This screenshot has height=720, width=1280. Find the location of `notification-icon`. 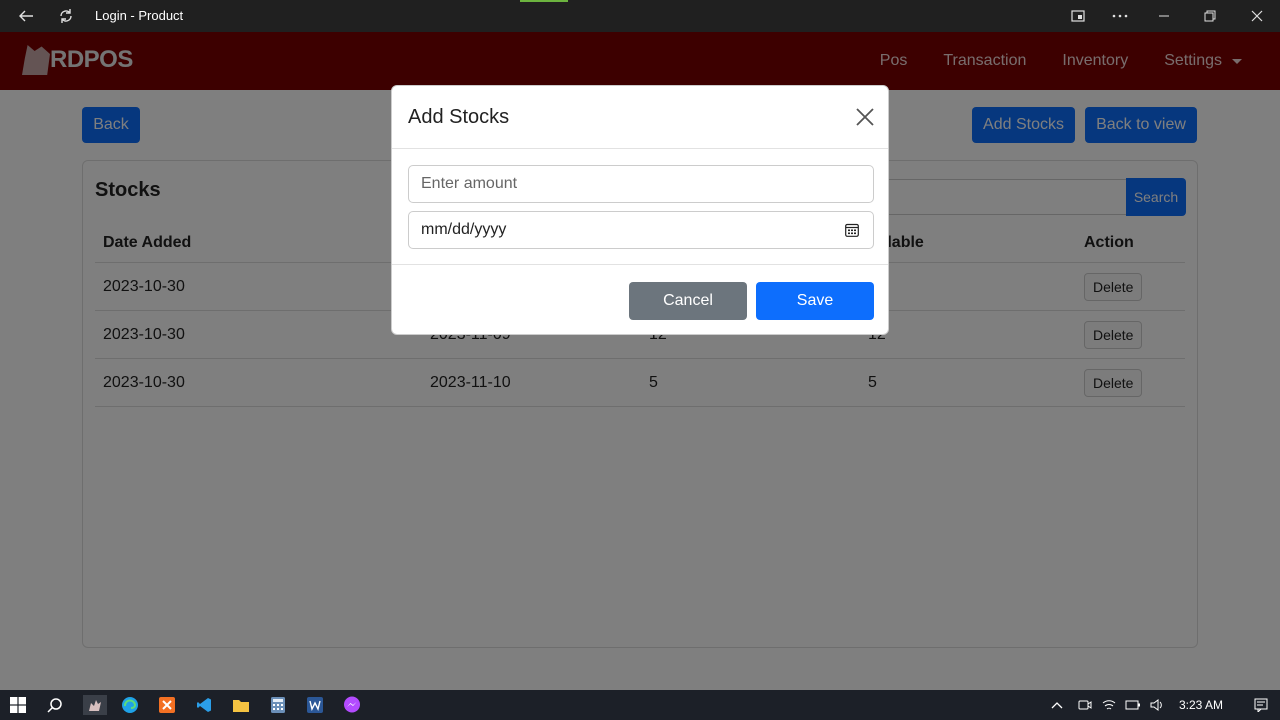

notification-icon is located at coordinates (1261, 705).